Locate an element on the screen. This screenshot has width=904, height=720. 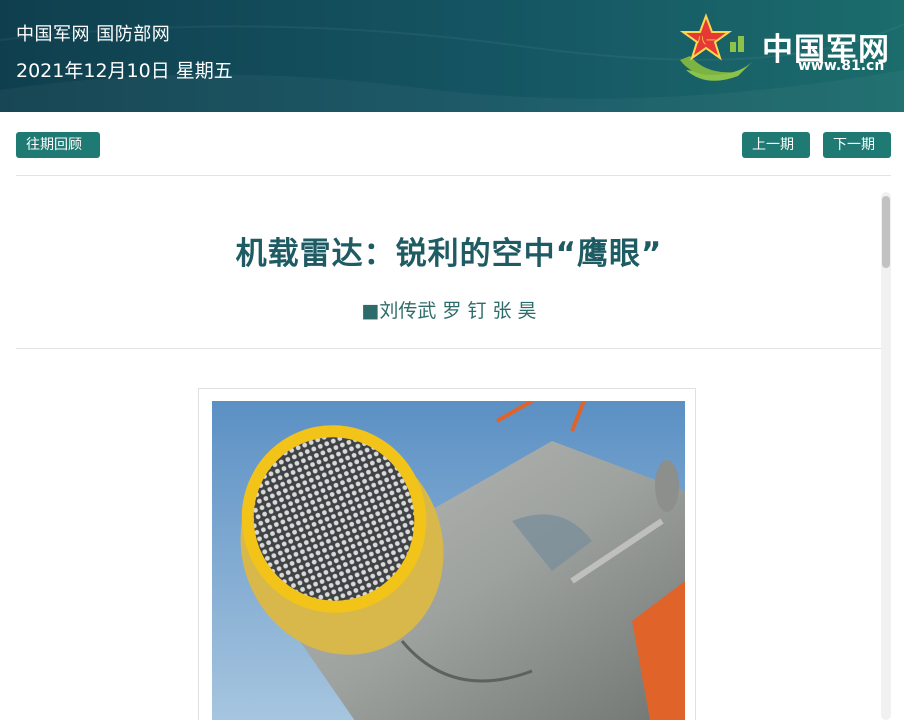
content-scrollbar is located at coordinates (886, 456).